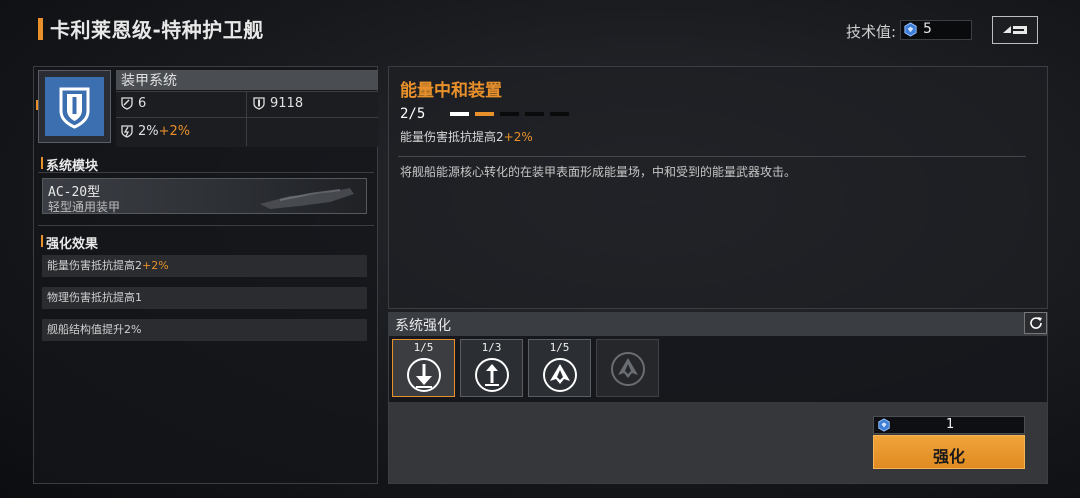 The width and height of the screenshot is (1080, 498). I want to click on effect-row: 物理伤害抵抗提高1, so click(204, 298).